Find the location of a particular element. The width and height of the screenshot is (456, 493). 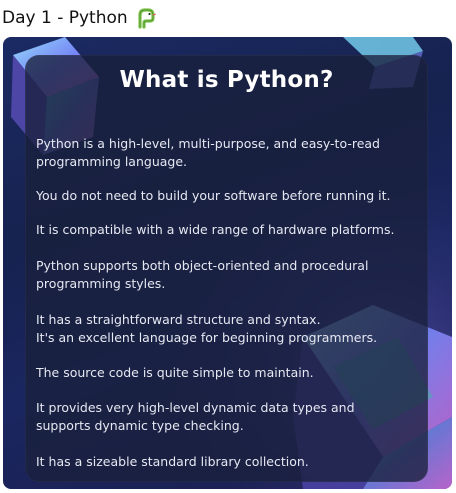

post-title: Day 1 - Python is located at coordinates (80, 18).